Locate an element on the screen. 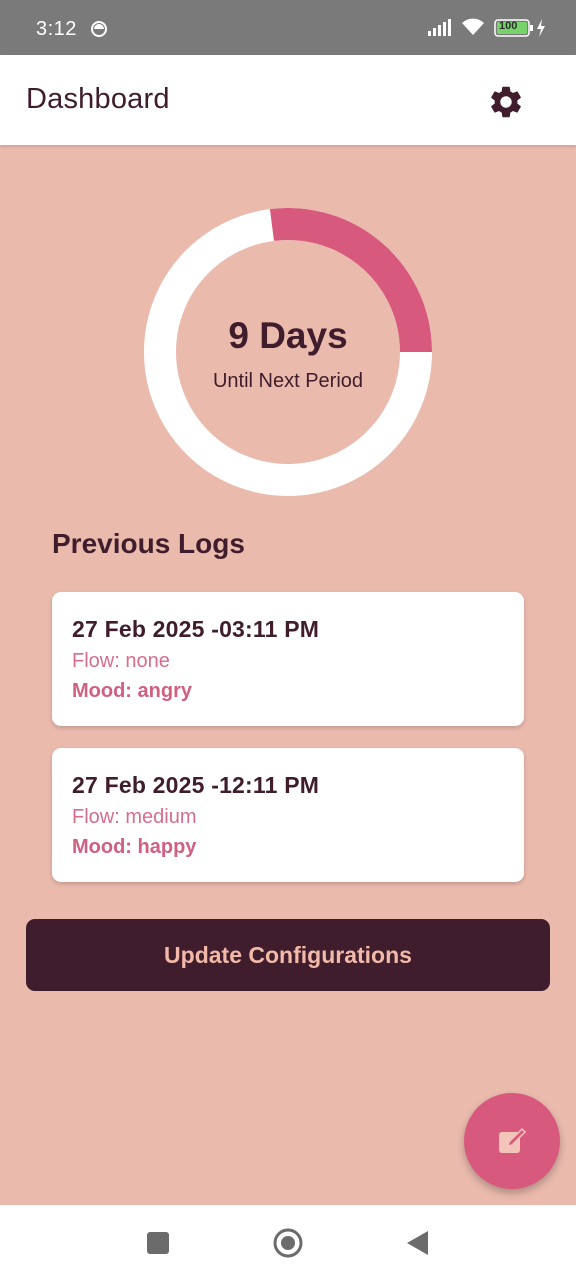  charging-bolt-icon is located at coordinates (541, 28).